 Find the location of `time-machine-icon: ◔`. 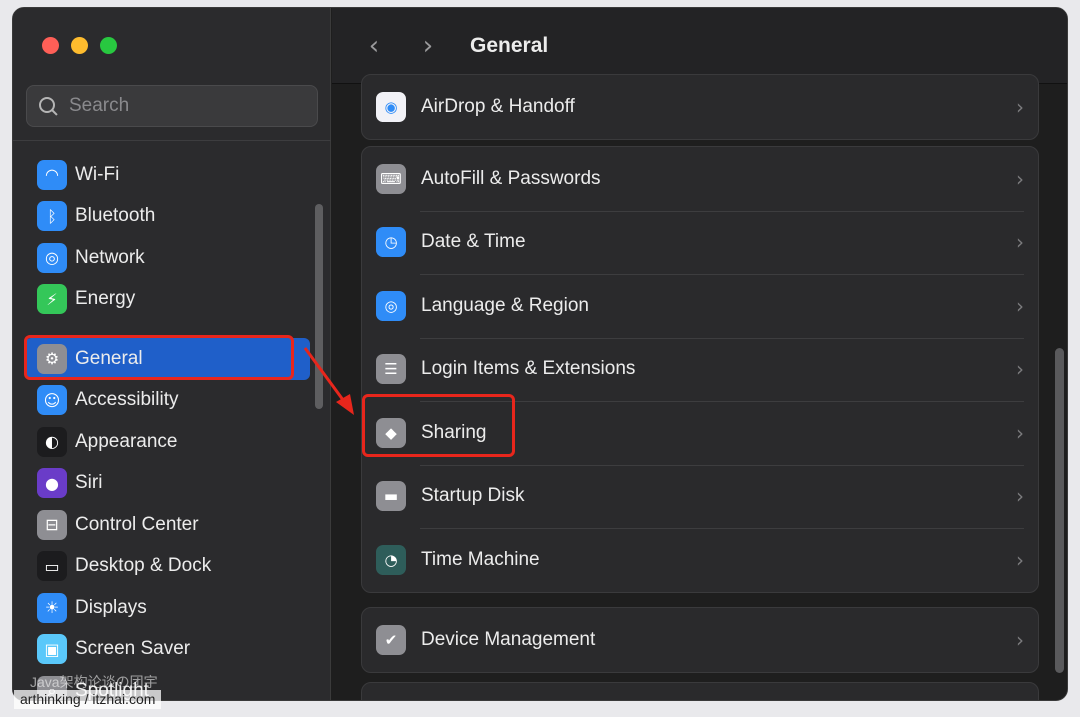

time-machine-icon: ◔ is located at coordinates (391, 559).